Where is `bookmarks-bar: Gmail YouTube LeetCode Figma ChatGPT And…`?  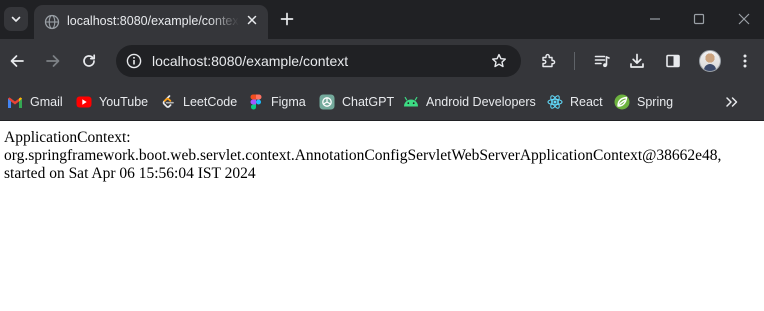 bookmarks-bar: Gmail YouTube LeetCode Figma ChatGPT And… is located at coordinates (382, 102).